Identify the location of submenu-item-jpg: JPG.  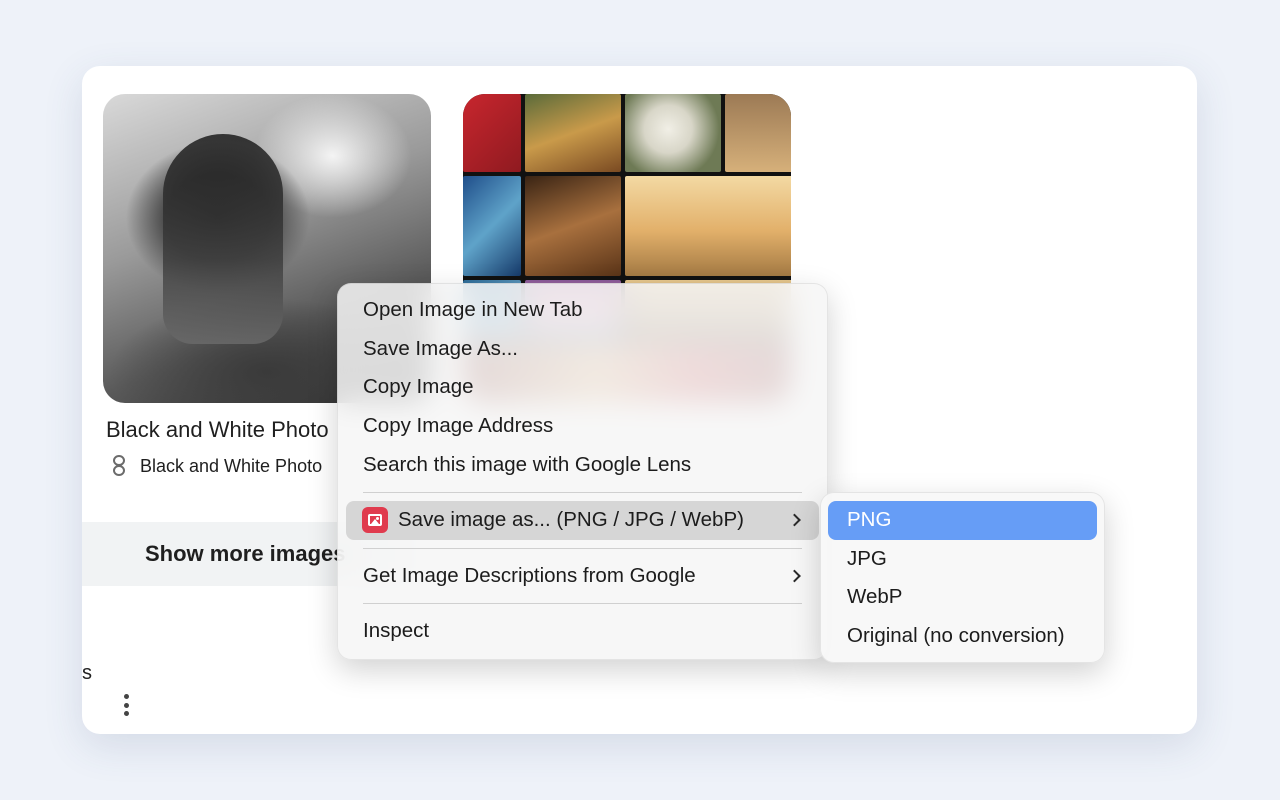
(962, 559).